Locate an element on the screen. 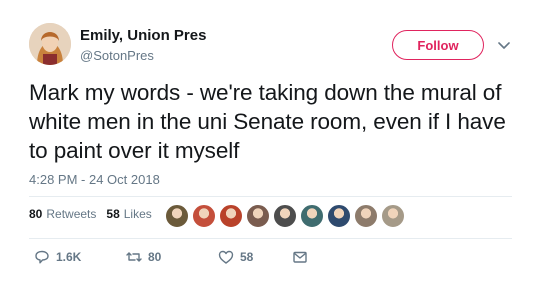 This screenshot has width=540, height=286. tweet-actions: 1.6K 80 58 is located at coordinates (174, 257).